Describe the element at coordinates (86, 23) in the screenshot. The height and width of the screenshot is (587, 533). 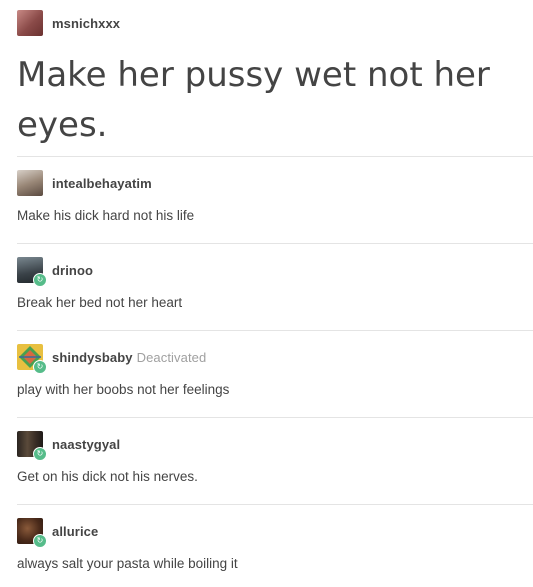
I see `username: msnichxxx` at that location.